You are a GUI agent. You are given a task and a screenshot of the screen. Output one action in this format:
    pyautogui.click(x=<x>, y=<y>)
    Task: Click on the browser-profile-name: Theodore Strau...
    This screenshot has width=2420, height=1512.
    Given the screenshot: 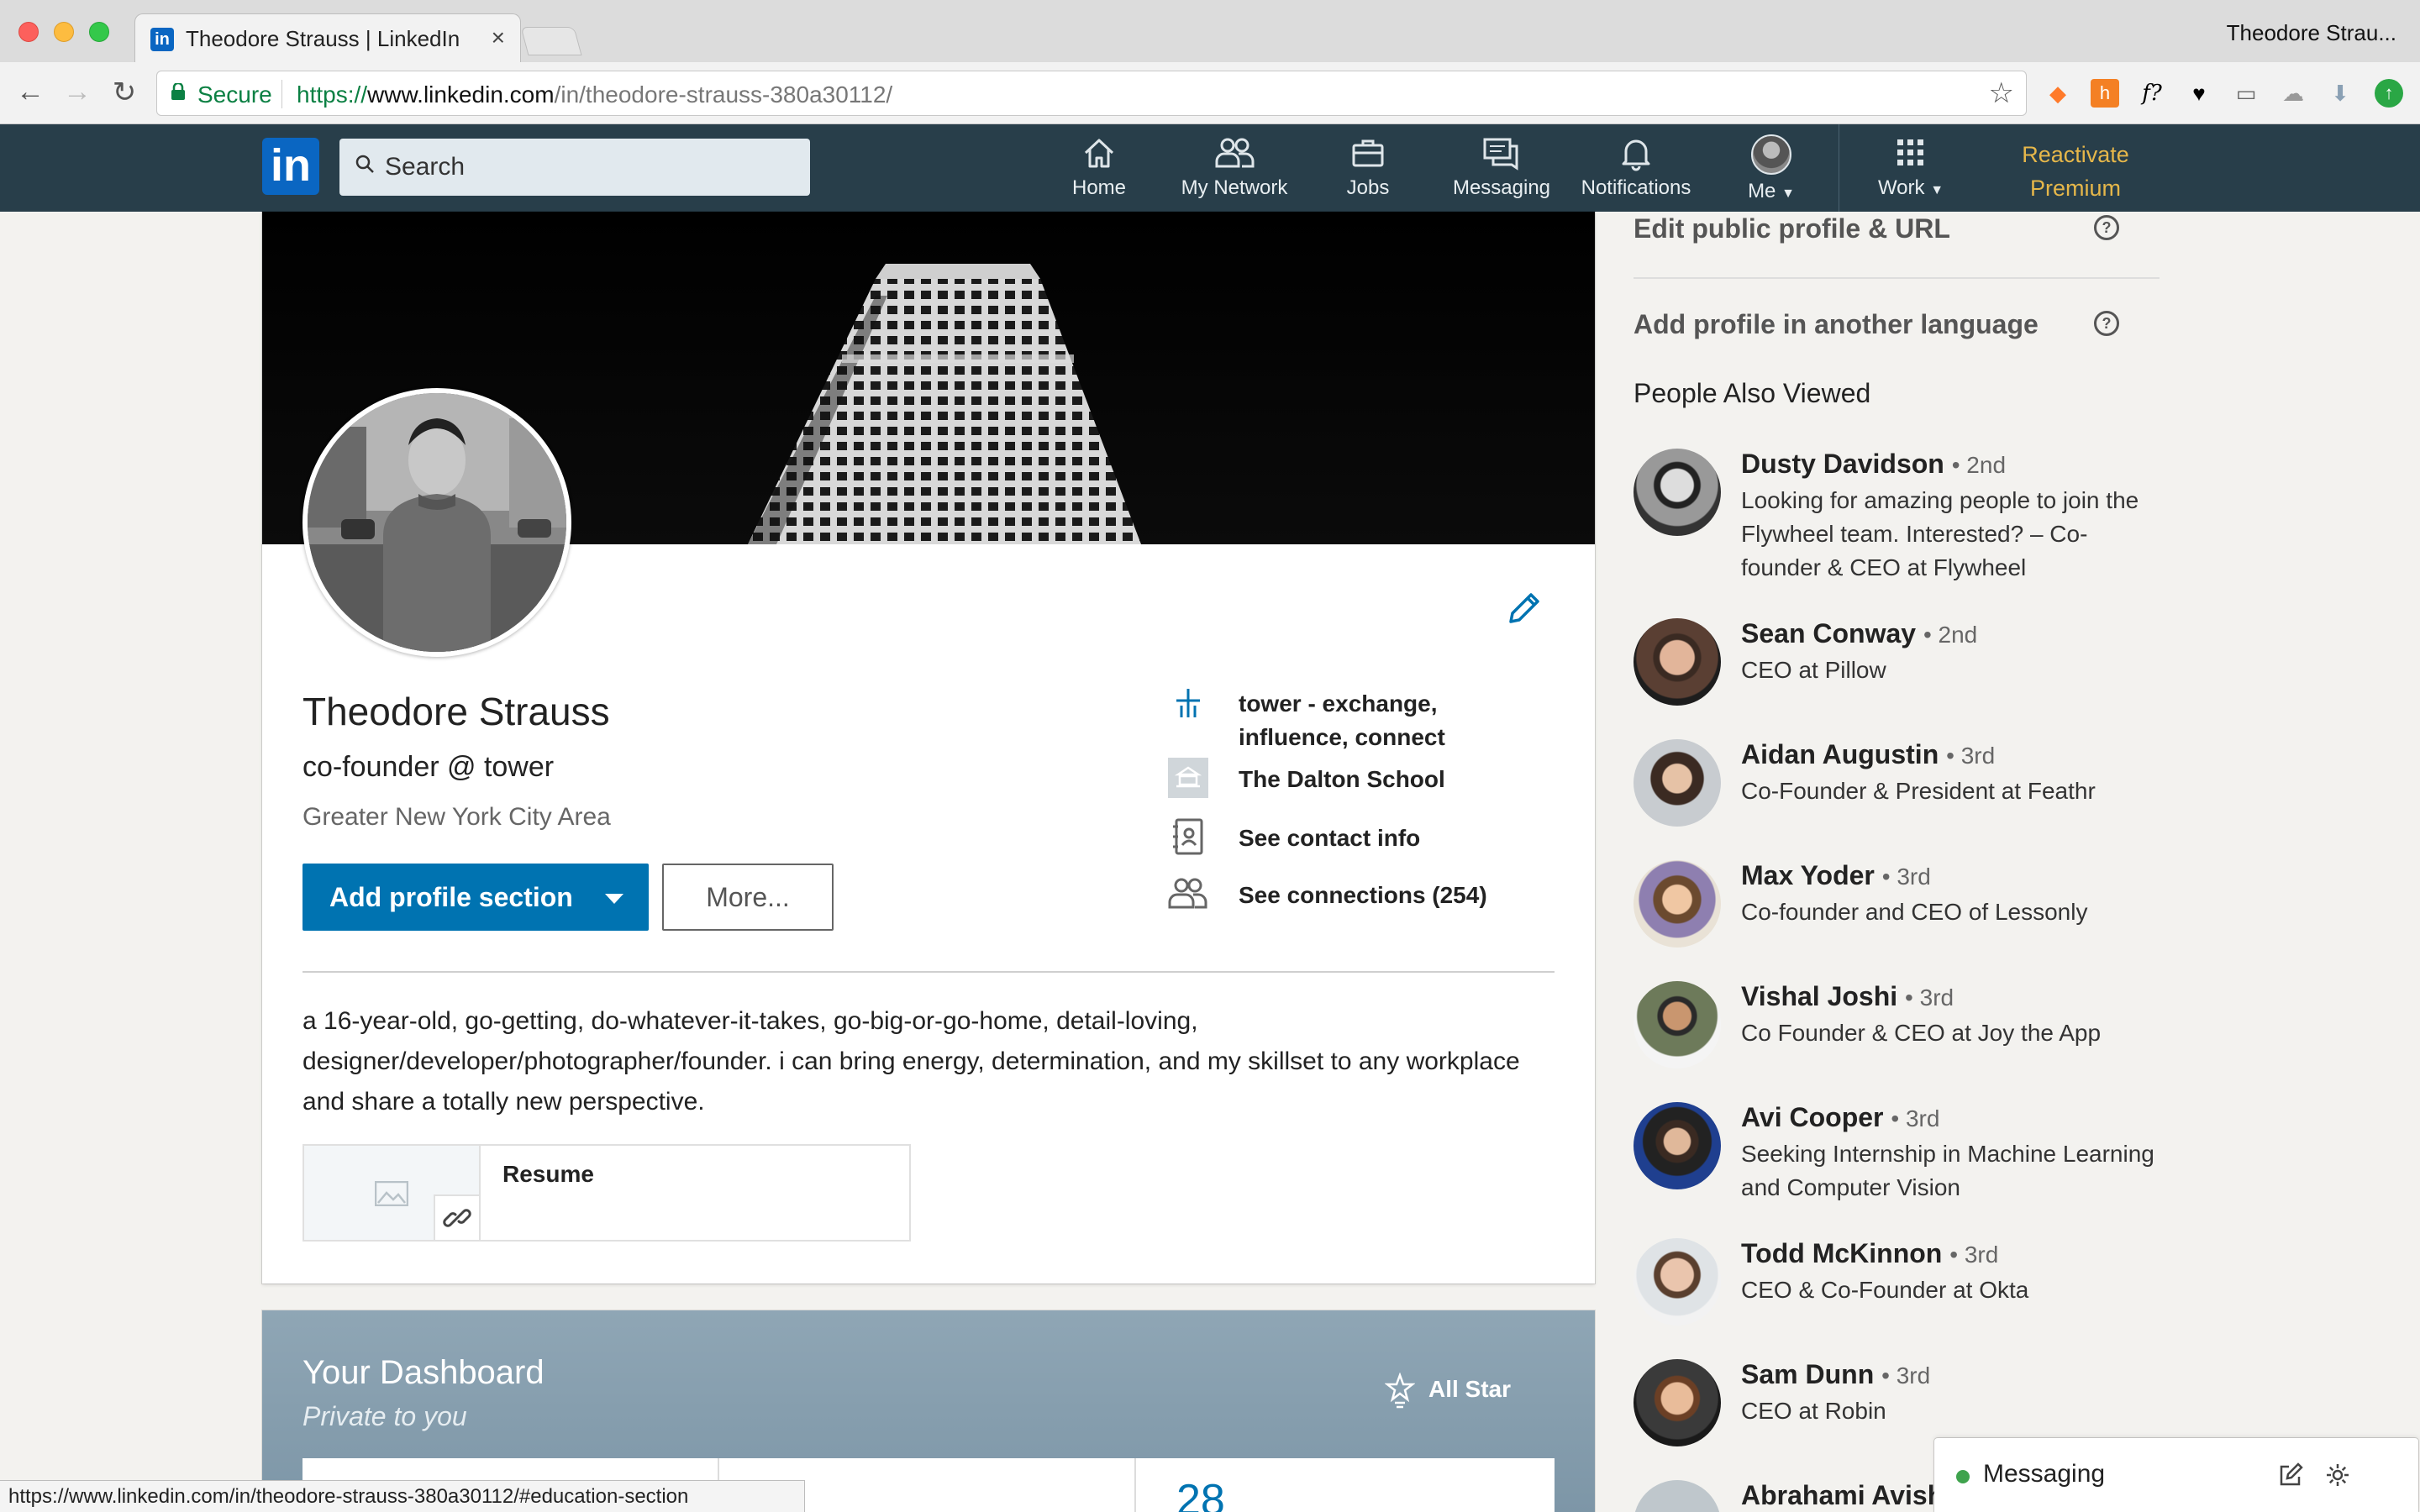 What is the action you would take?
    pyautogui.click(x=2311, y=33)
    